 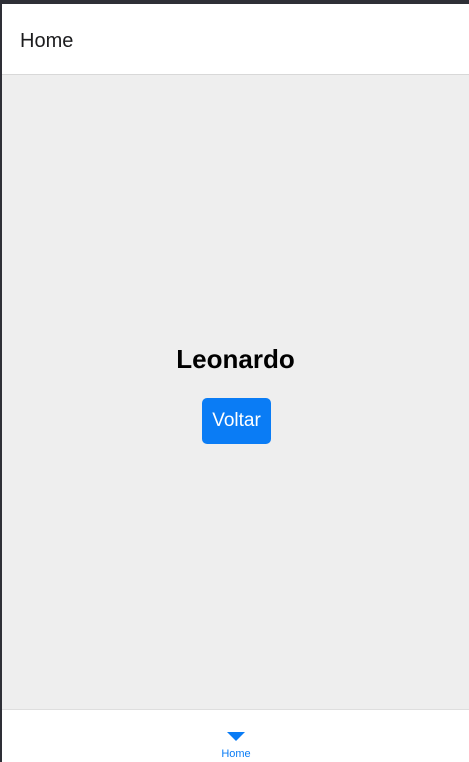 I want to click on triangle-down-icon, so click(x=236, y=736).